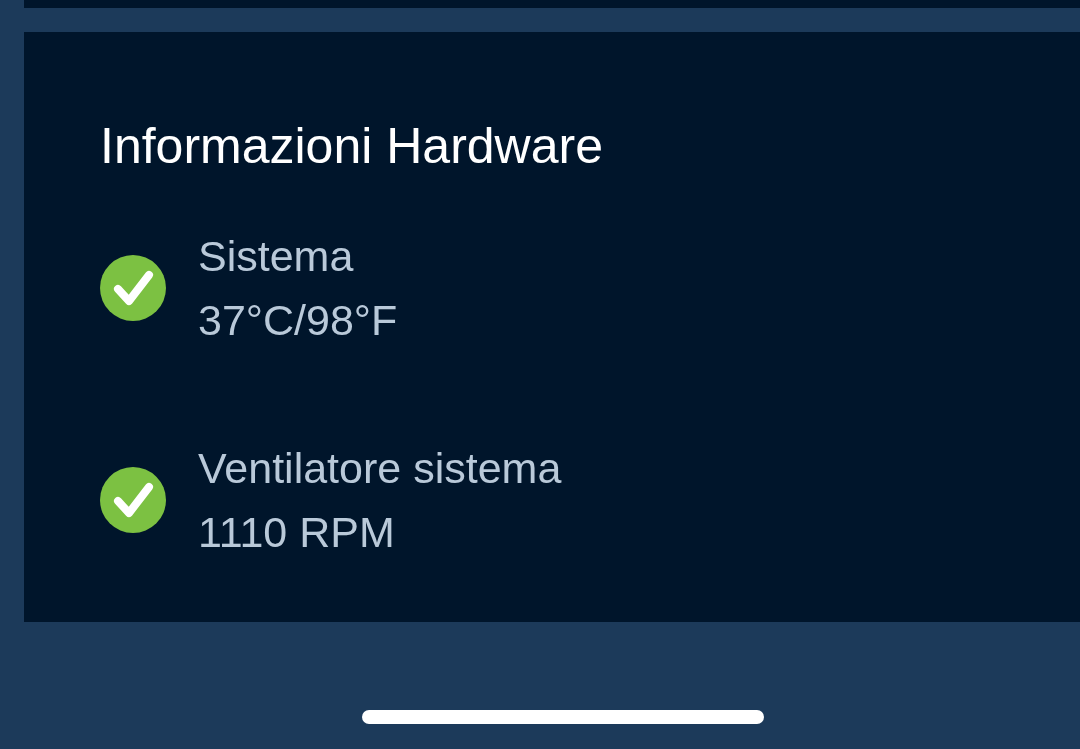  I want to click on sensor-label: Sistema, so click(276, 256).